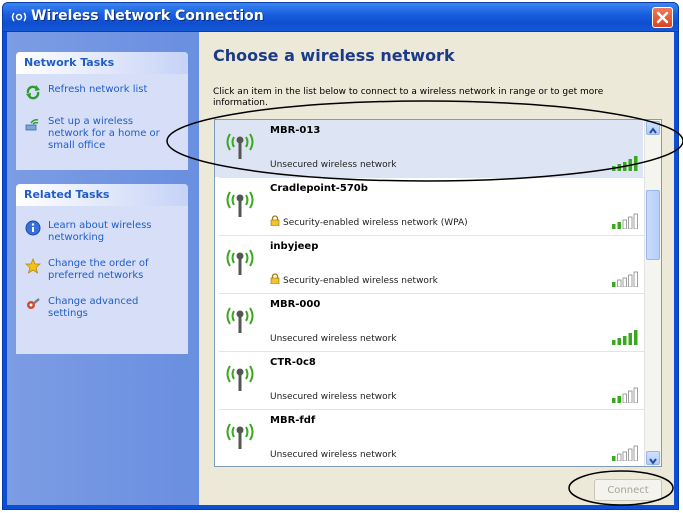 The width and height of the screenshot is (683, 513). I want to click on scroll-up-button, so click(653, 128).